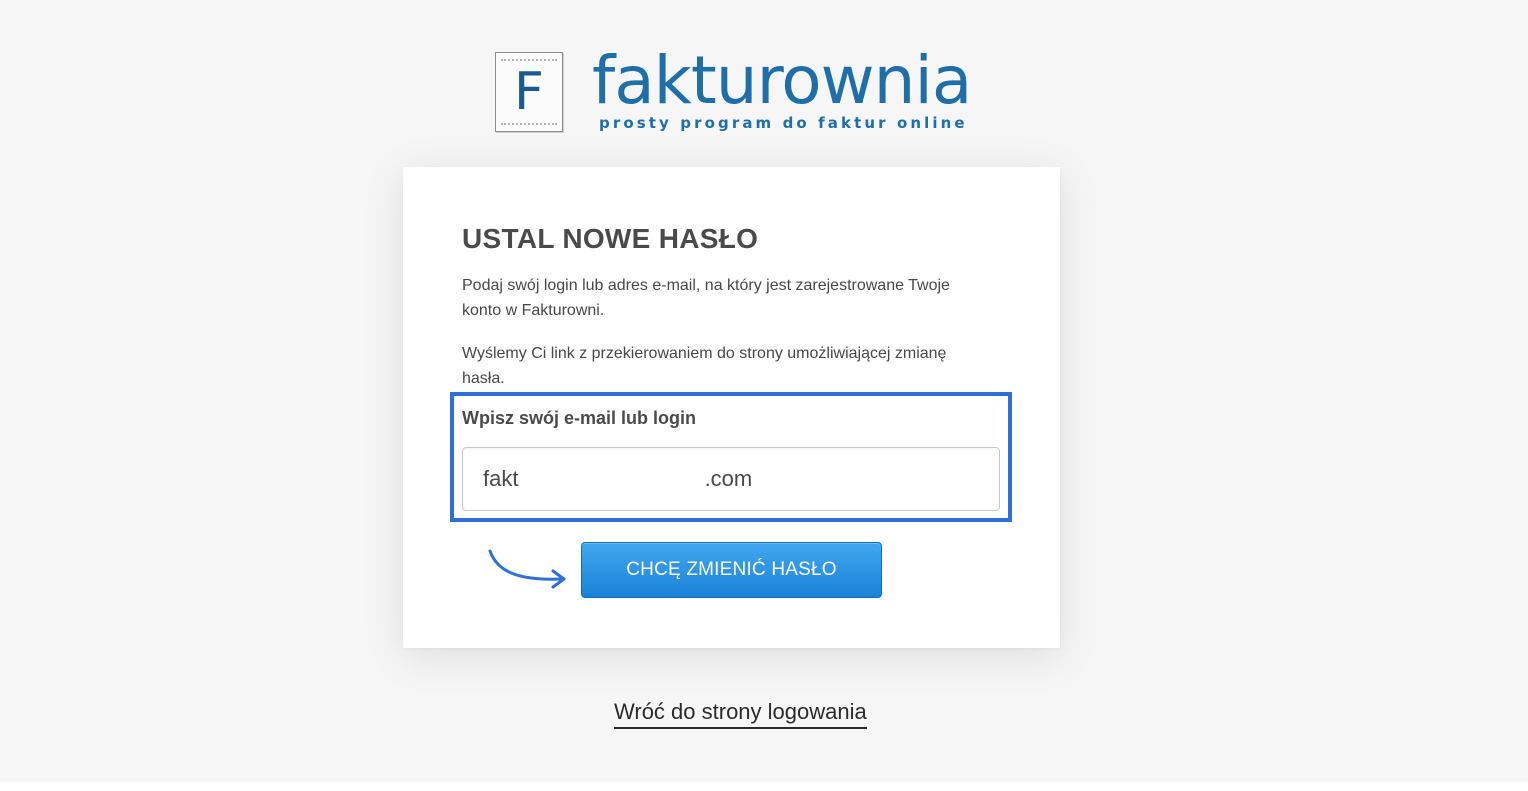  What do you see at coordinates (782, 80) in the screenshot?
I see `brand-name: fakturownia` at bounding box center [782, 80].